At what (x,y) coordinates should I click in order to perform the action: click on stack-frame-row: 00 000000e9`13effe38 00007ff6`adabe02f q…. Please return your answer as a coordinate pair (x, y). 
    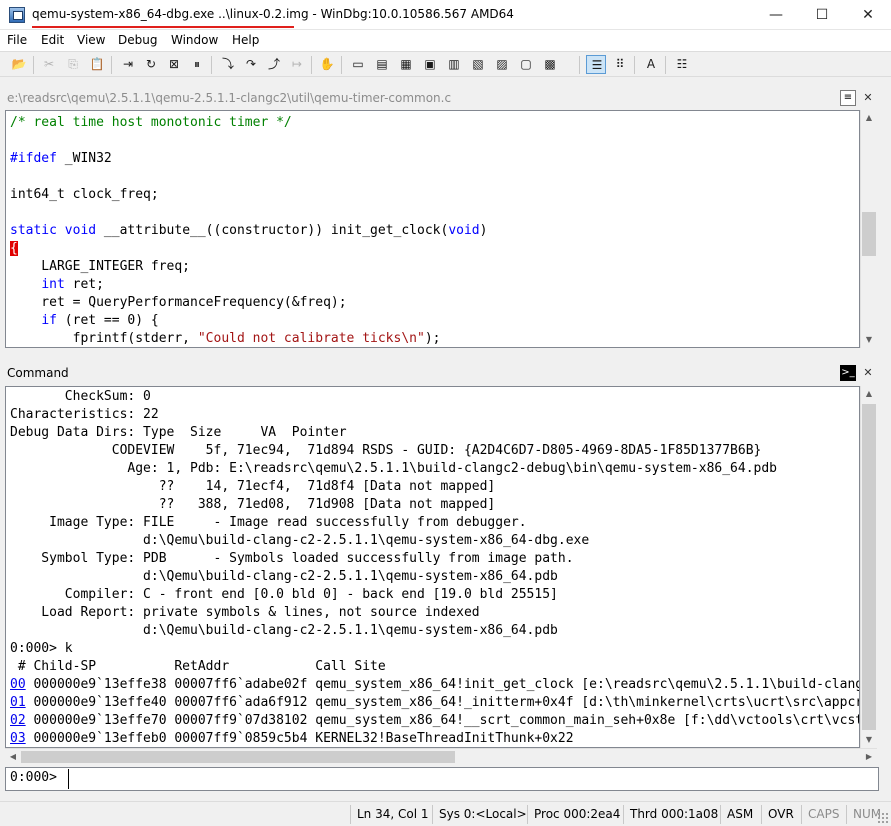
    Looking at the image, I should click on (434, 685).